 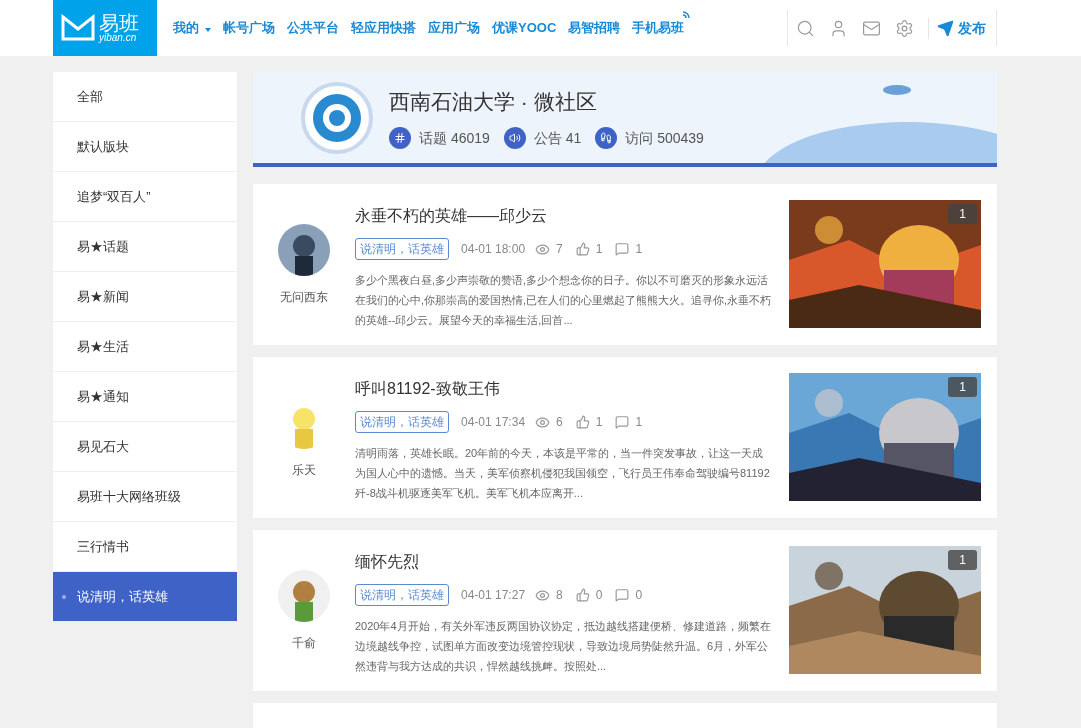 I want to click on sidebar-item: 易★话题, so click(x=145, y=247).